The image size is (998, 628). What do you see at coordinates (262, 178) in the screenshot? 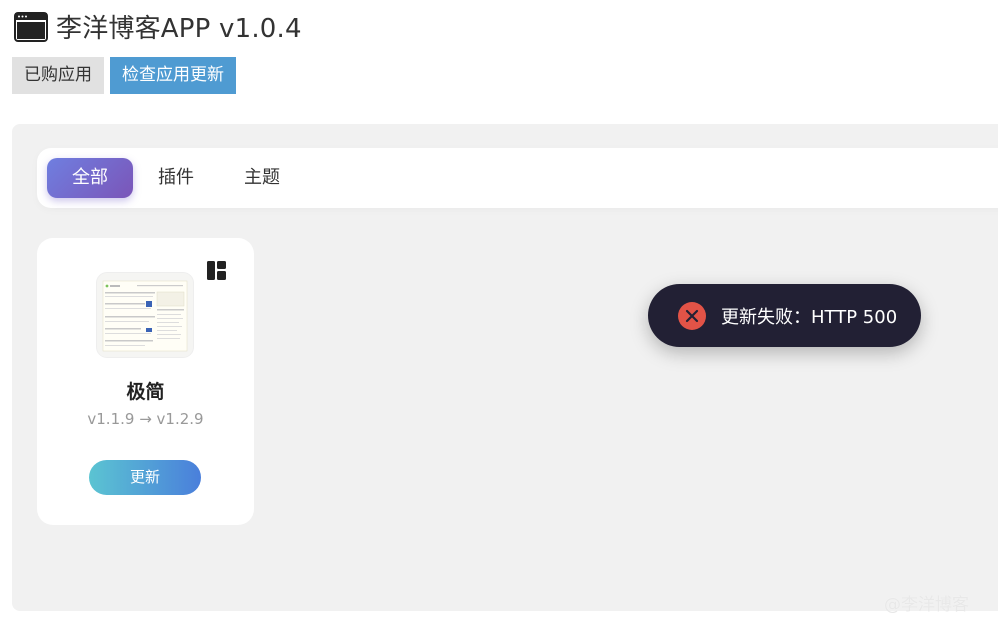
I see `tab-themes: 主题` at bounding box center [262, 178].